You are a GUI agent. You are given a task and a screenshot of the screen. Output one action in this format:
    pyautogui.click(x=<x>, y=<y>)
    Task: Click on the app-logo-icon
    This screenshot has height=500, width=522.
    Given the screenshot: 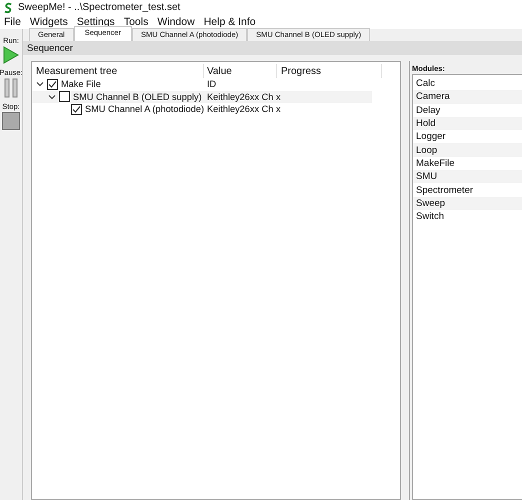 What is the action you would take?
    pyautogui.click(x=8, y=8)
    